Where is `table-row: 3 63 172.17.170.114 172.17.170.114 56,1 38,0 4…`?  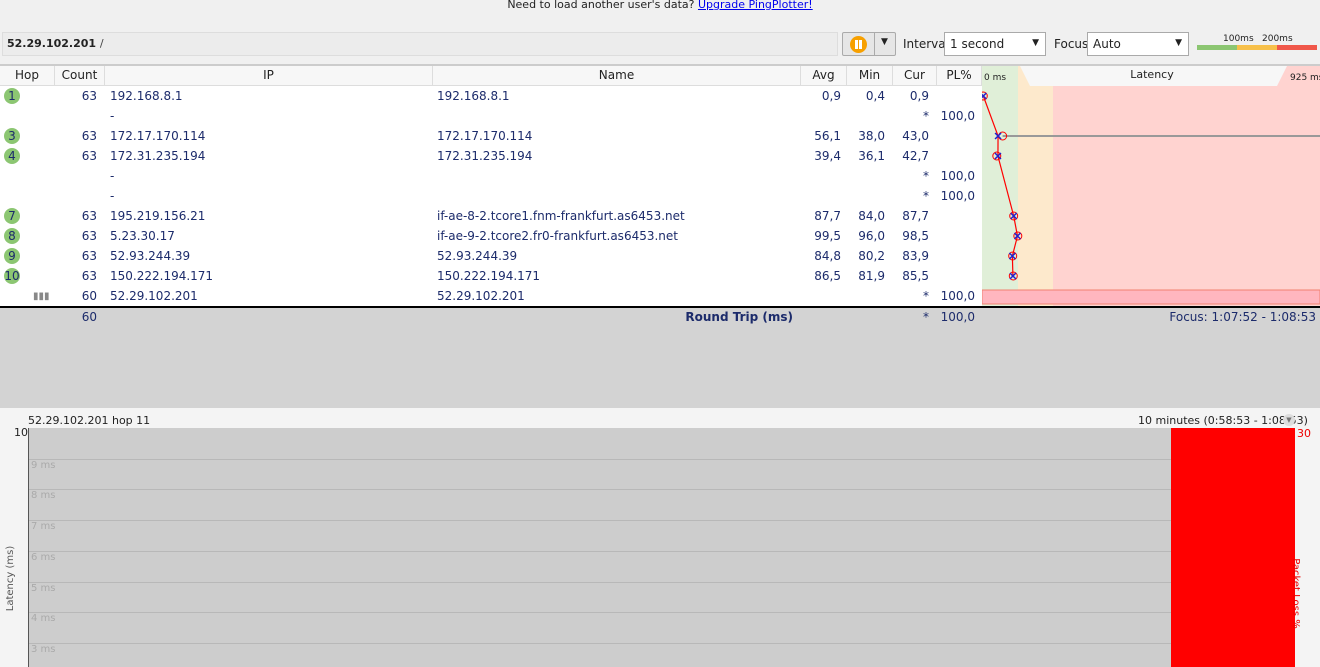
table-row: 3 63 172.17.170.114 172.17.170.114 56,1 38,0 4… is located at coordinates (491, 136).